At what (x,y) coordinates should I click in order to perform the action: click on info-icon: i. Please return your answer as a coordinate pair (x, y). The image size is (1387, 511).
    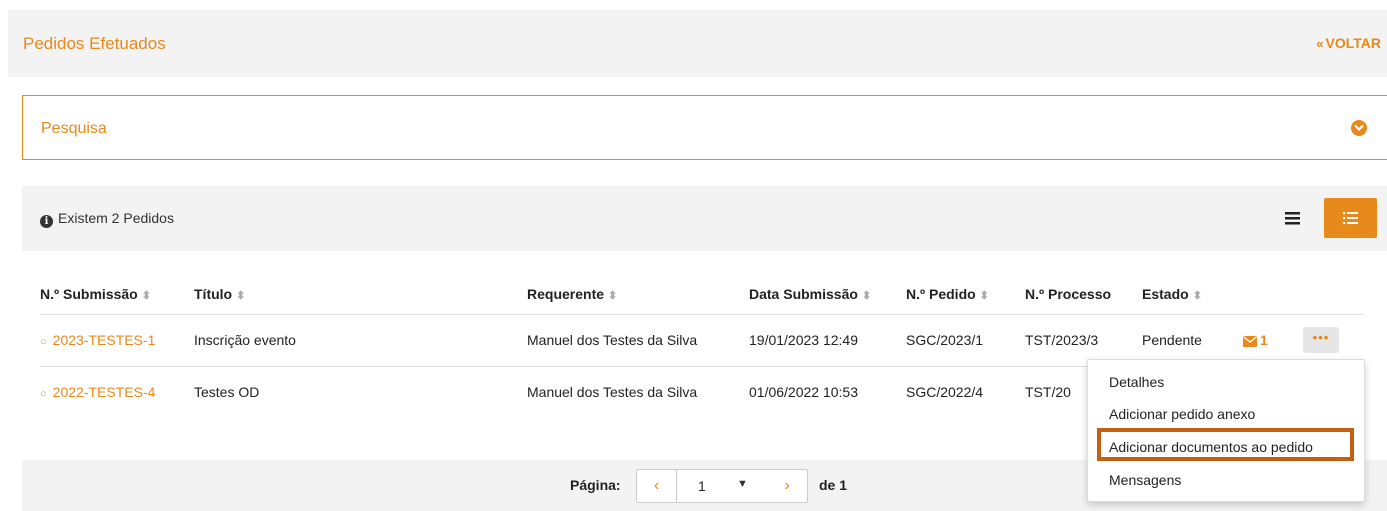
    Looking at the image, I should click on (46, 221).